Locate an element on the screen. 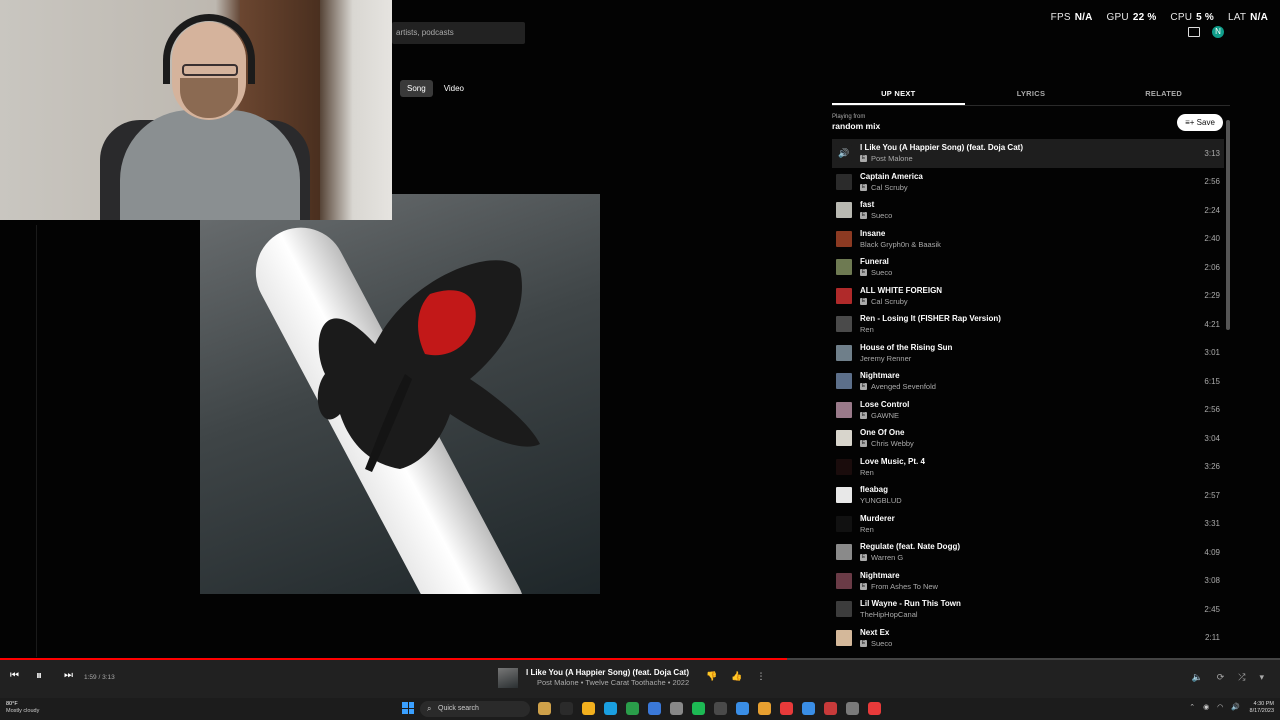 Image resolution: width=1280 pixels, height=720 pixels. queue-item: One Of One E Chris Webby 3:04 is located at coordinates (1028, 438).